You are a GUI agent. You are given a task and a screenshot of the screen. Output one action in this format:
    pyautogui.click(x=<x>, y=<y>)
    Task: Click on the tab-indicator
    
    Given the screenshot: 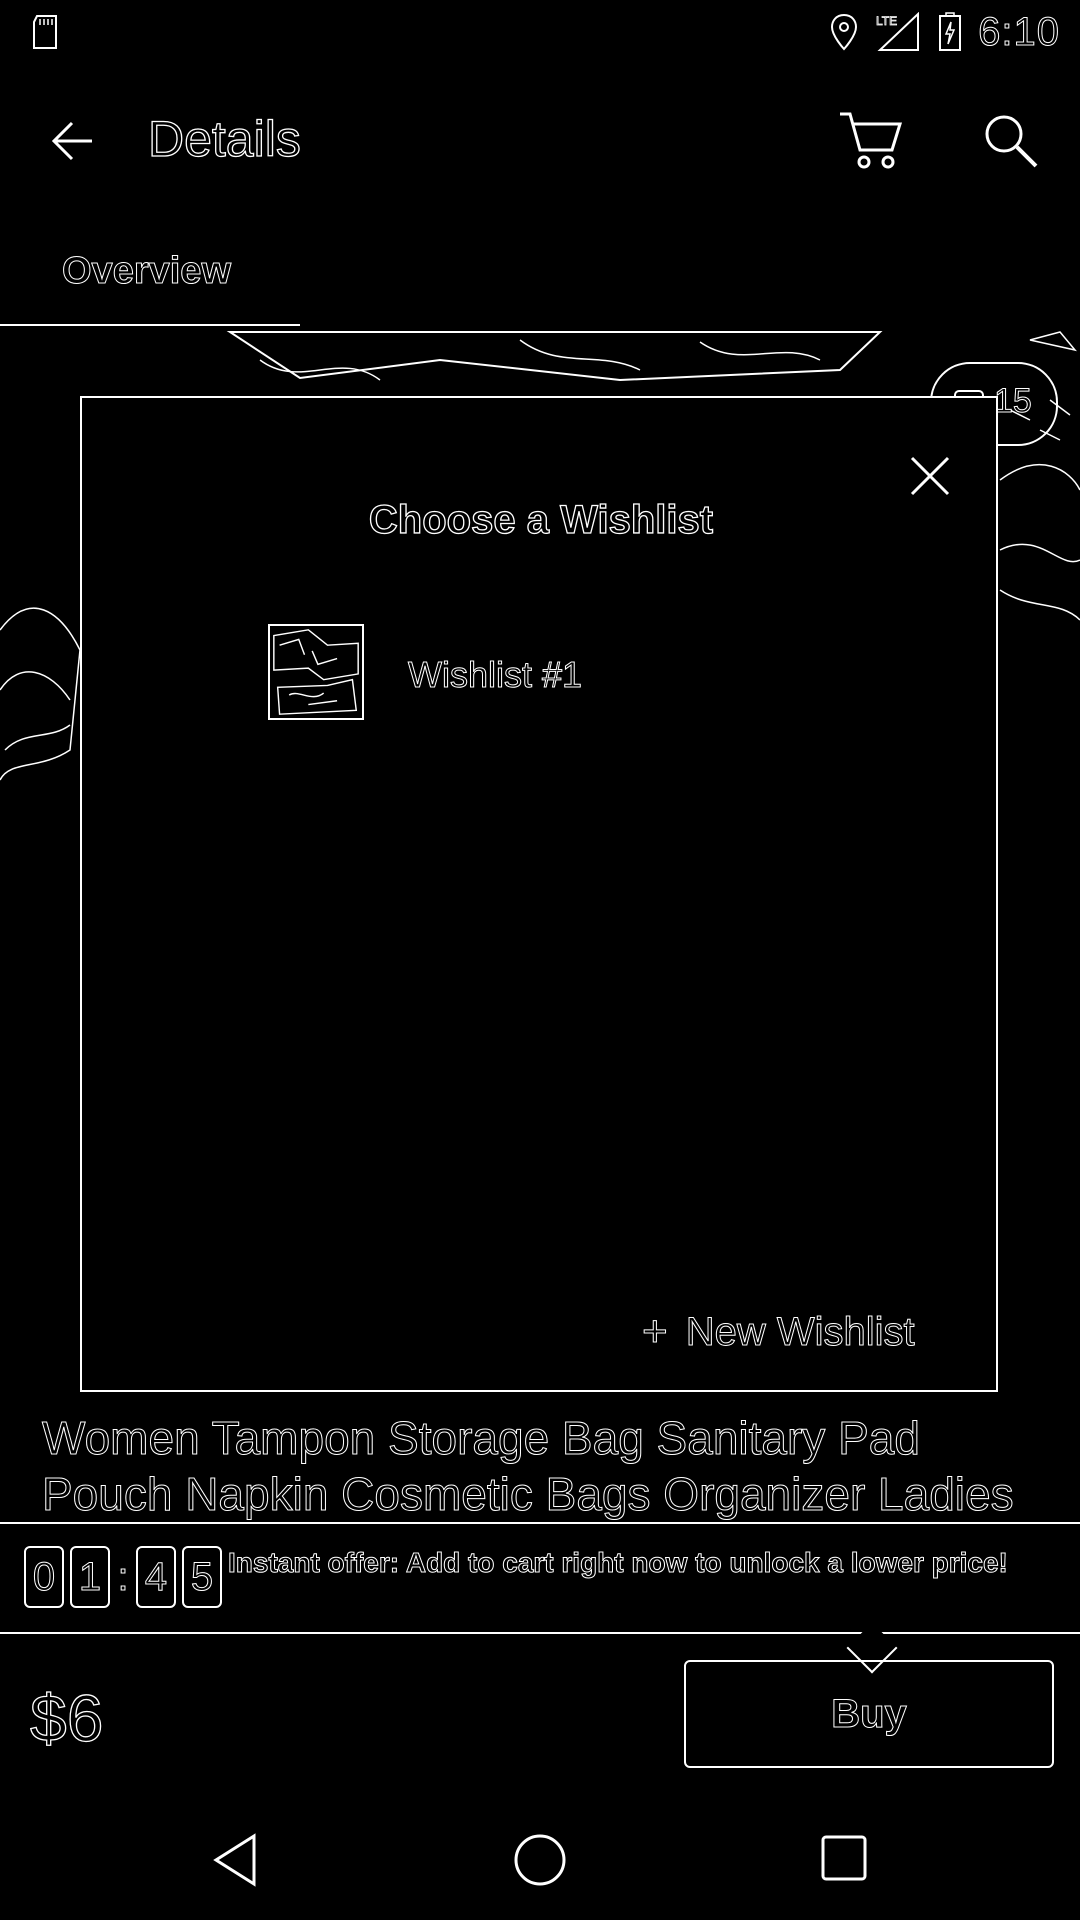 What is the action you would take?
    pyautogui.click(x=150, y=325)
    